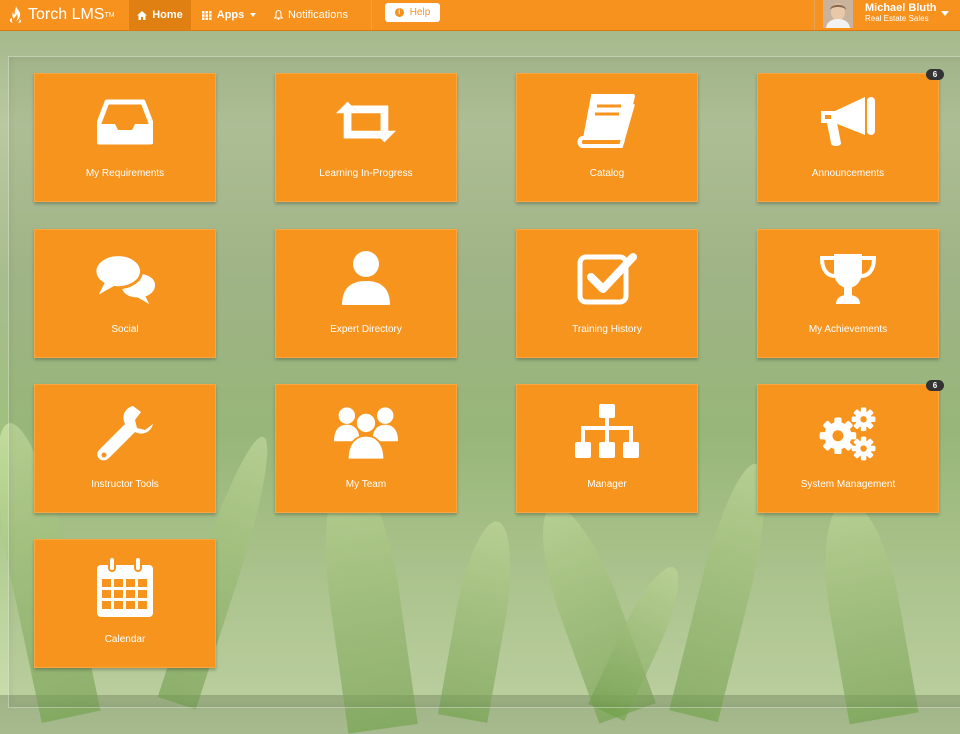  Describe the element at coordinates (399, 12) in the screenshot. I see `info-icon: i` at that location.